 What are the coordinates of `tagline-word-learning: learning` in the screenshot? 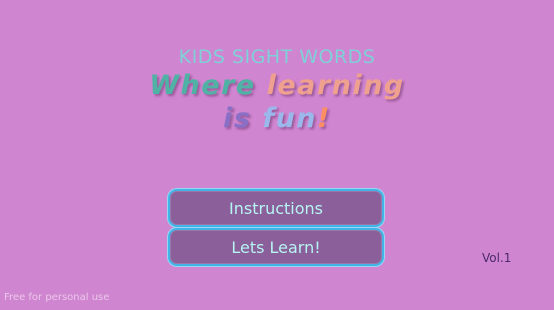 It's located at (335, 85).